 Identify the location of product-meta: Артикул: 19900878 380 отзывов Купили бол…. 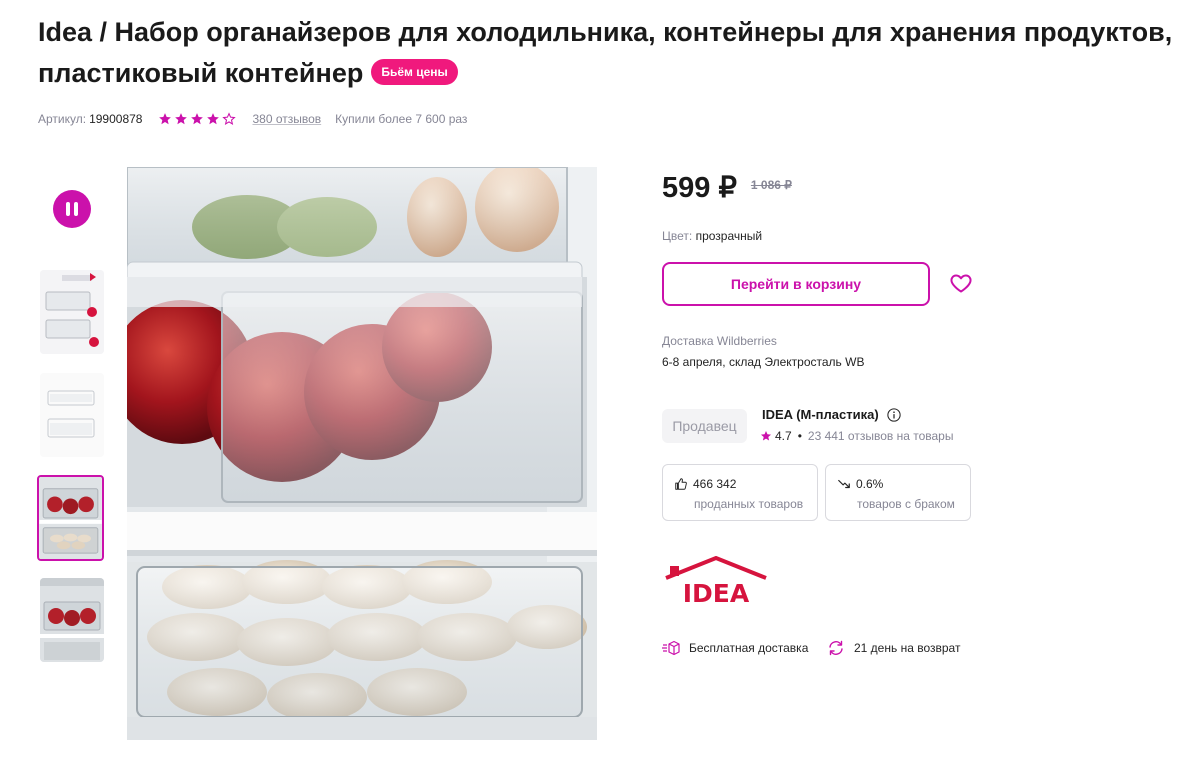
(252, 119).